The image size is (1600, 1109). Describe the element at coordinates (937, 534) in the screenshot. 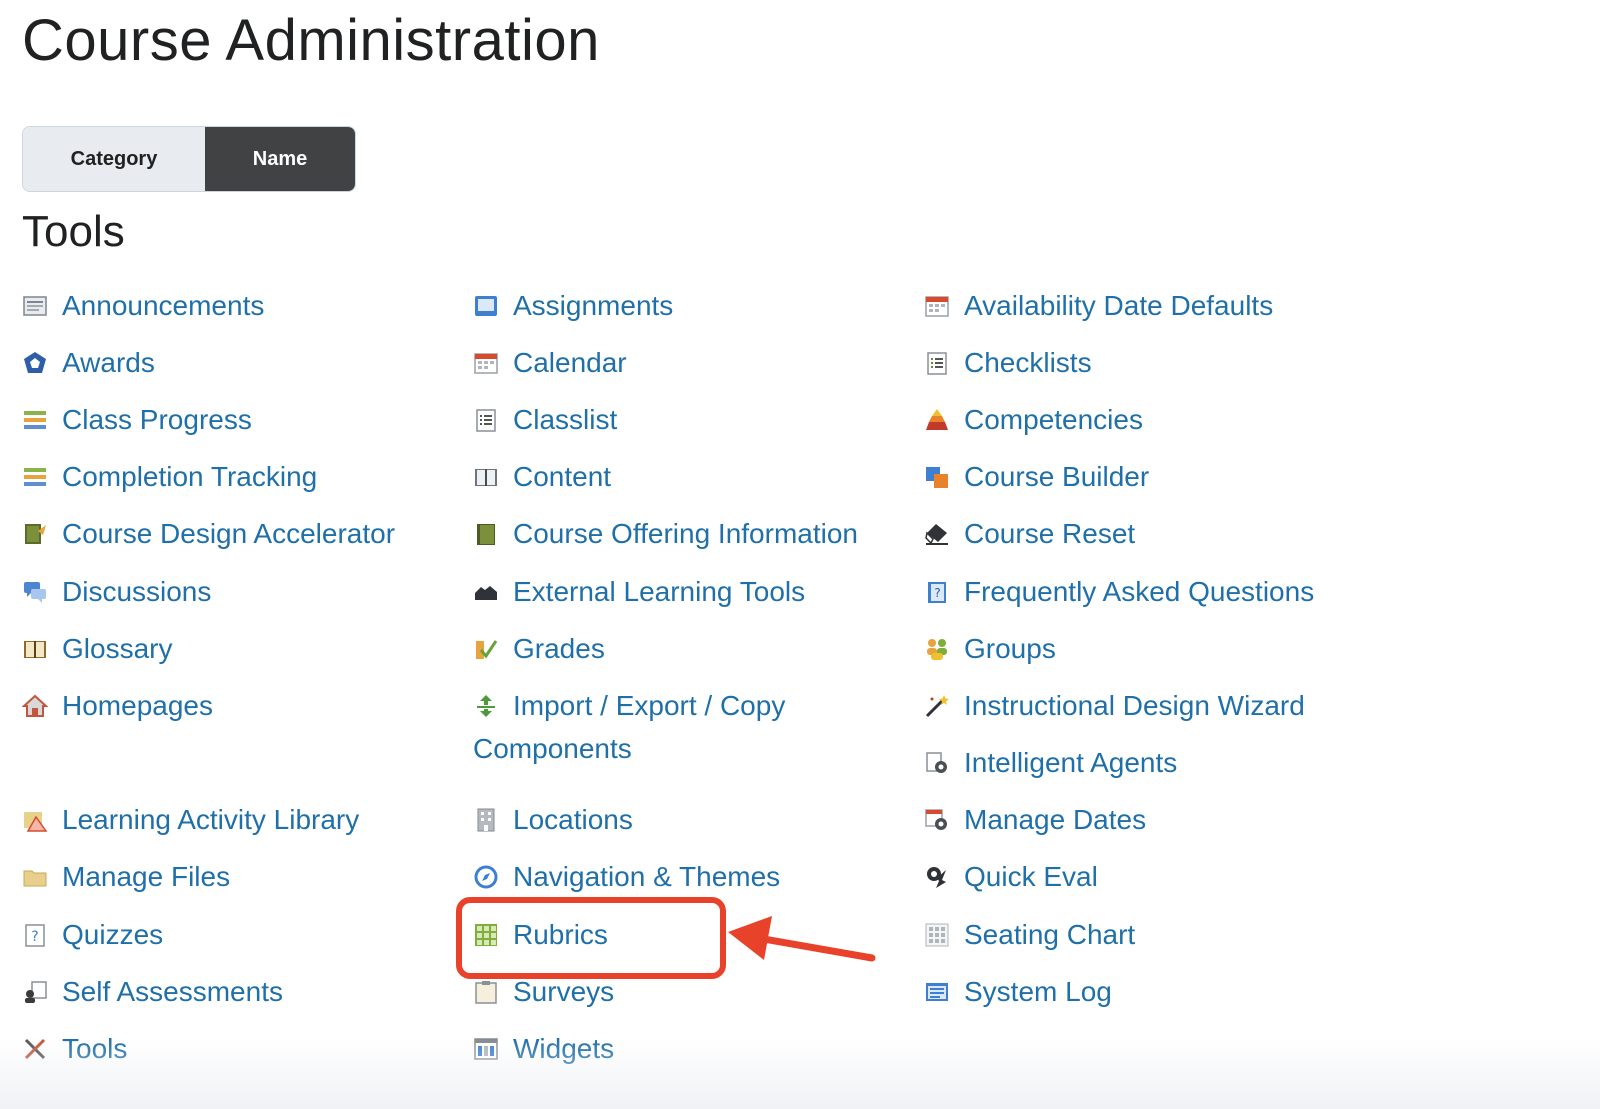

I see `course-reset-icon` at that location.